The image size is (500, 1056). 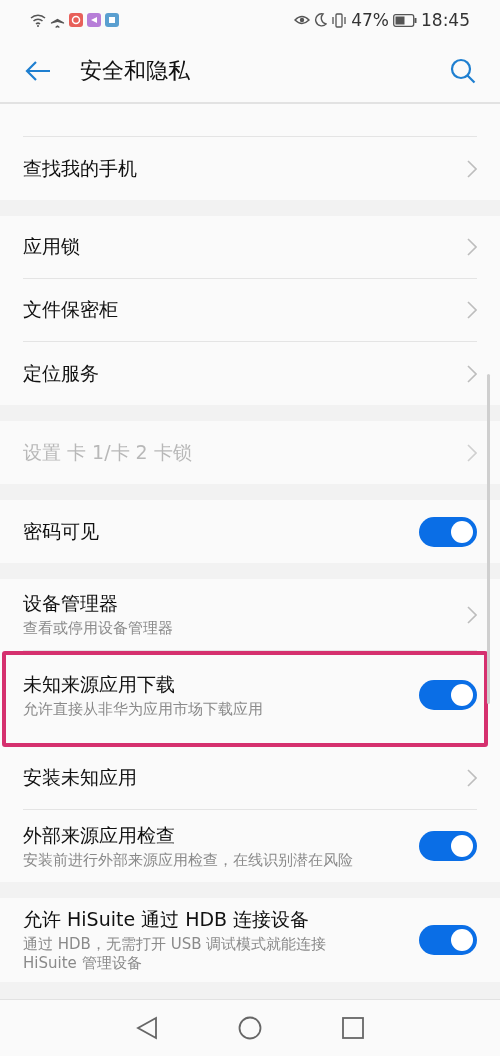 I want to click on vibrate-icon, so click(x=339, y=20).